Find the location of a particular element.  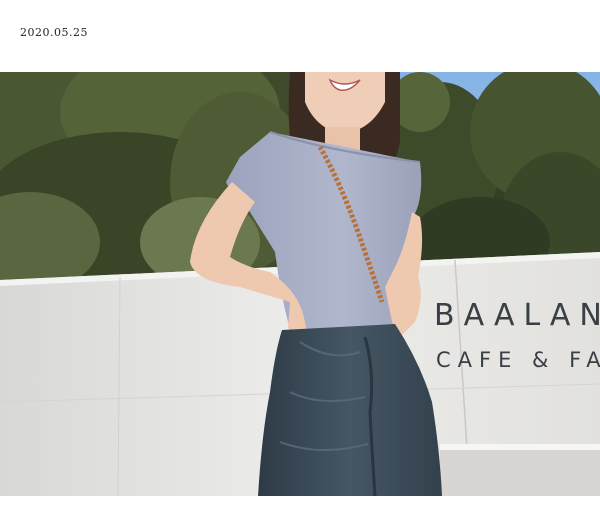

sign-line-2: CAFE & FA is located at coordinates (518, 360).